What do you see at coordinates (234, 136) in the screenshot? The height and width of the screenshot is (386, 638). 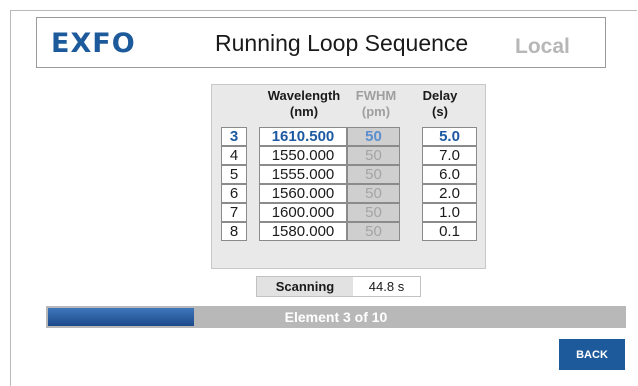 I see `cell-index: 3` at bounding box center [234, 136].